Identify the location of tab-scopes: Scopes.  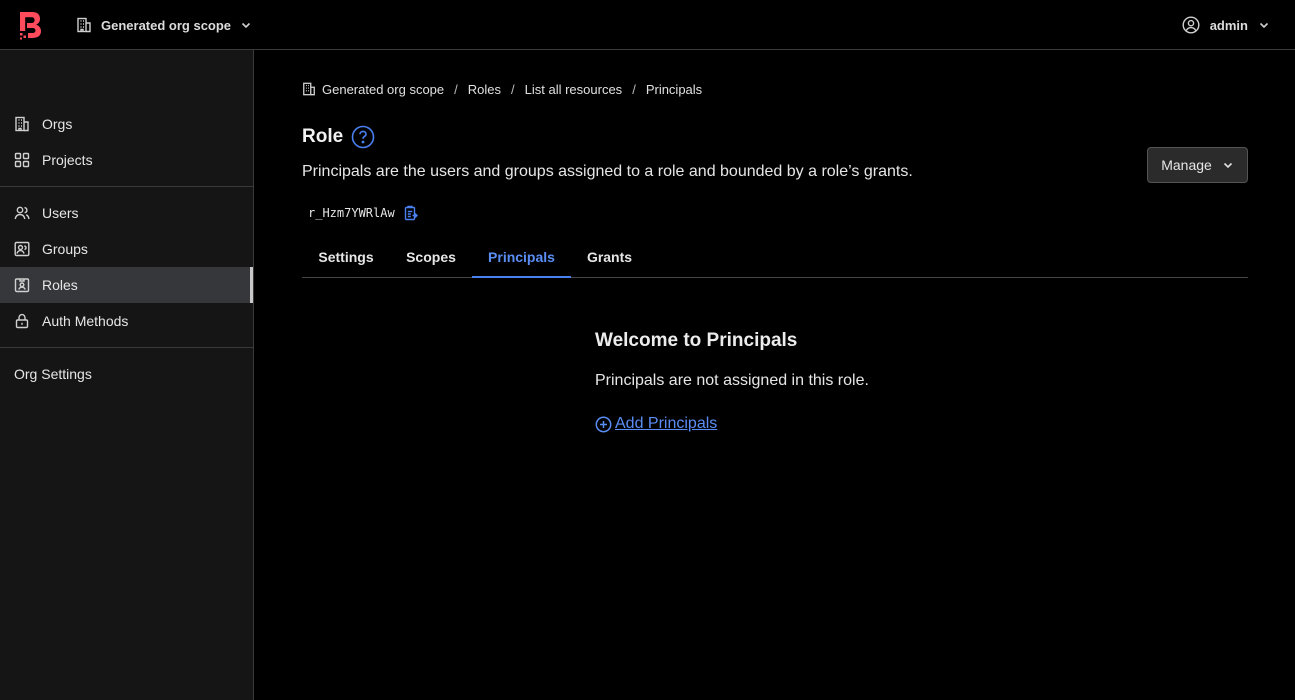
(431, 257).